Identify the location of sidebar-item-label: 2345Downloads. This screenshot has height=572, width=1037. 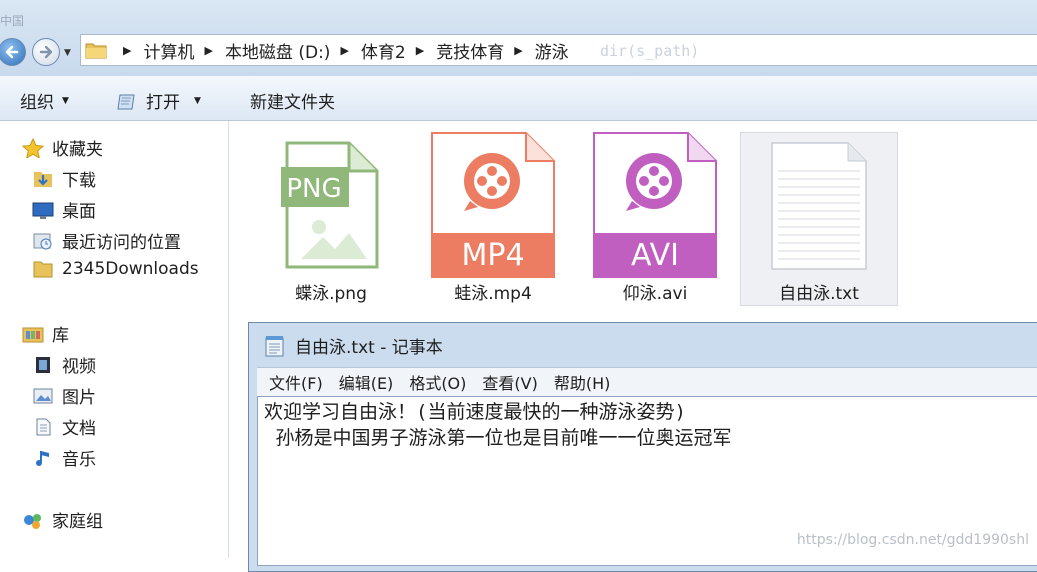
(130, 269).